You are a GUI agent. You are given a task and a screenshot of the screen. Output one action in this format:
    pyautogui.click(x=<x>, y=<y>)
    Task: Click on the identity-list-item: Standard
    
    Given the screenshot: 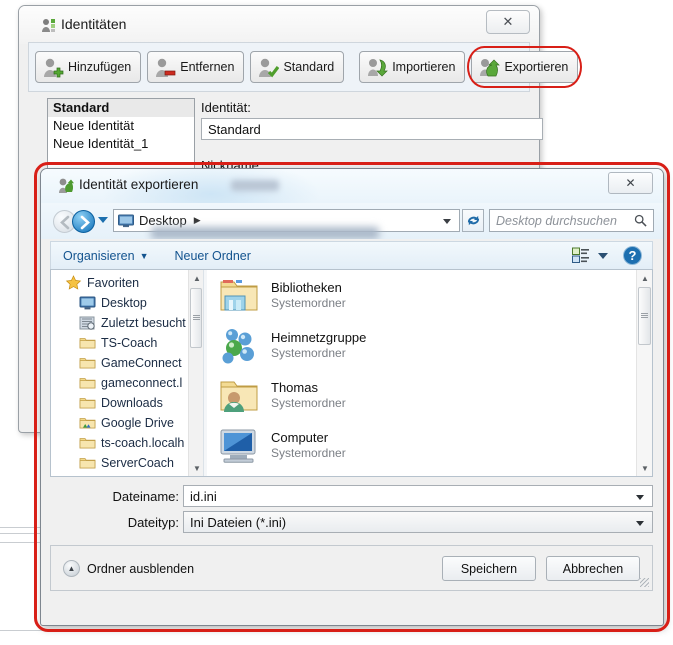 What is the action you would take?
    pyautogui.click(x=121, y=108)
    